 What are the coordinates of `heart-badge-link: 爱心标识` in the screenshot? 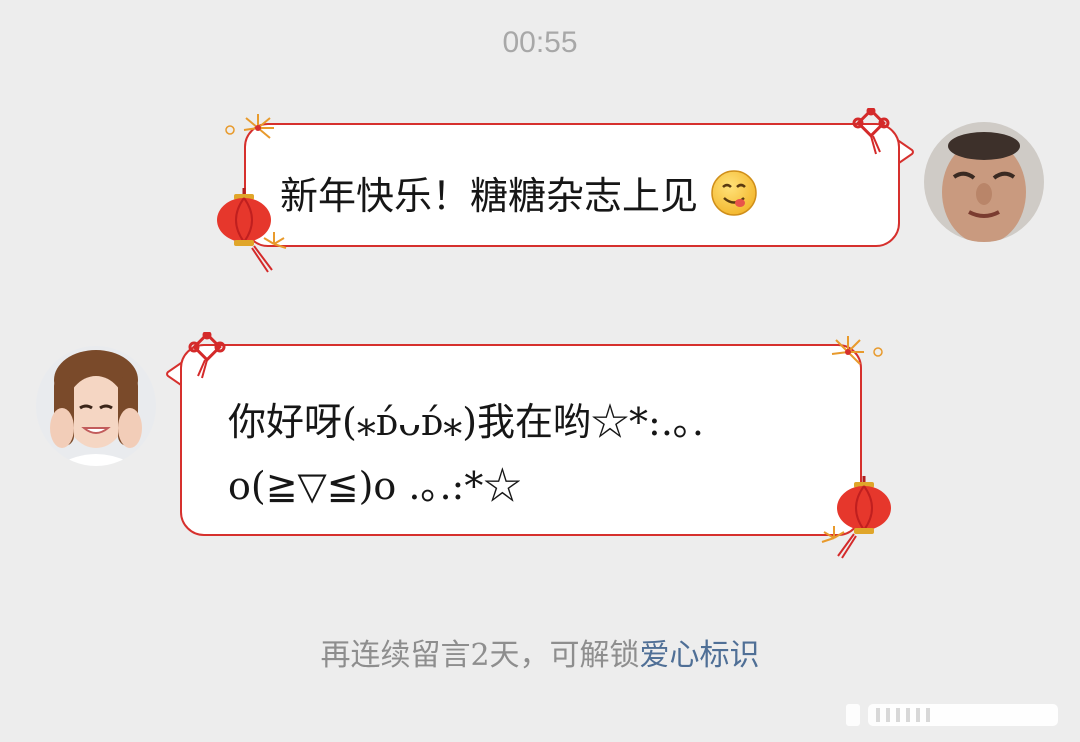 It's located at (700, 655).